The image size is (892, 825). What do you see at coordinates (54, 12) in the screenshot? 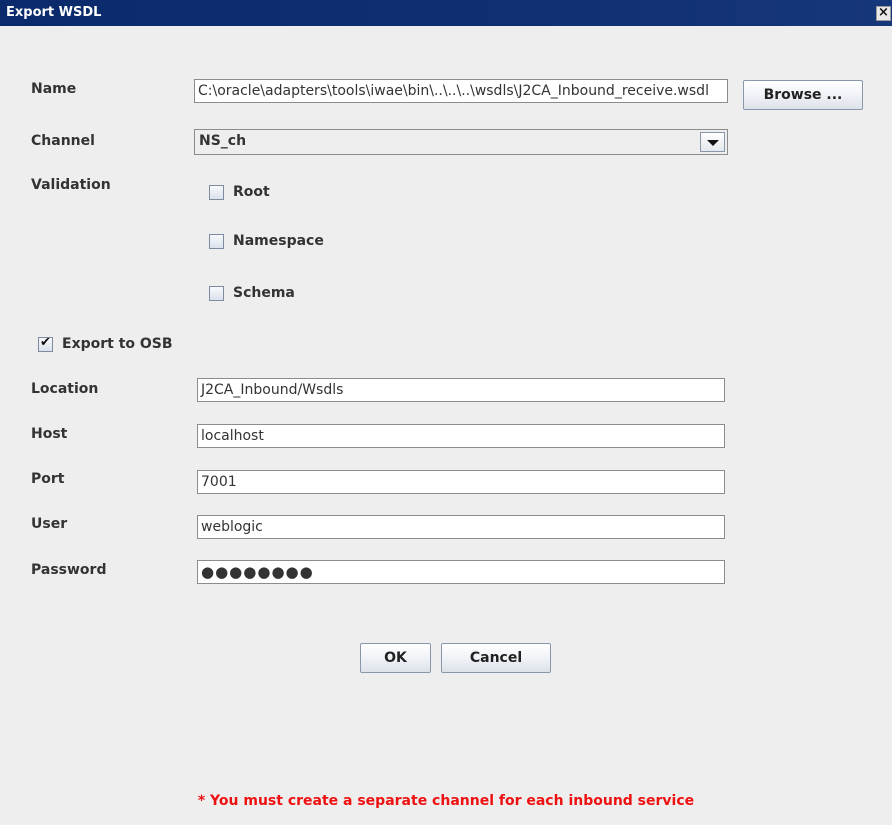
I see `window-title: Export WSDL` at bounding box center [54, 12].